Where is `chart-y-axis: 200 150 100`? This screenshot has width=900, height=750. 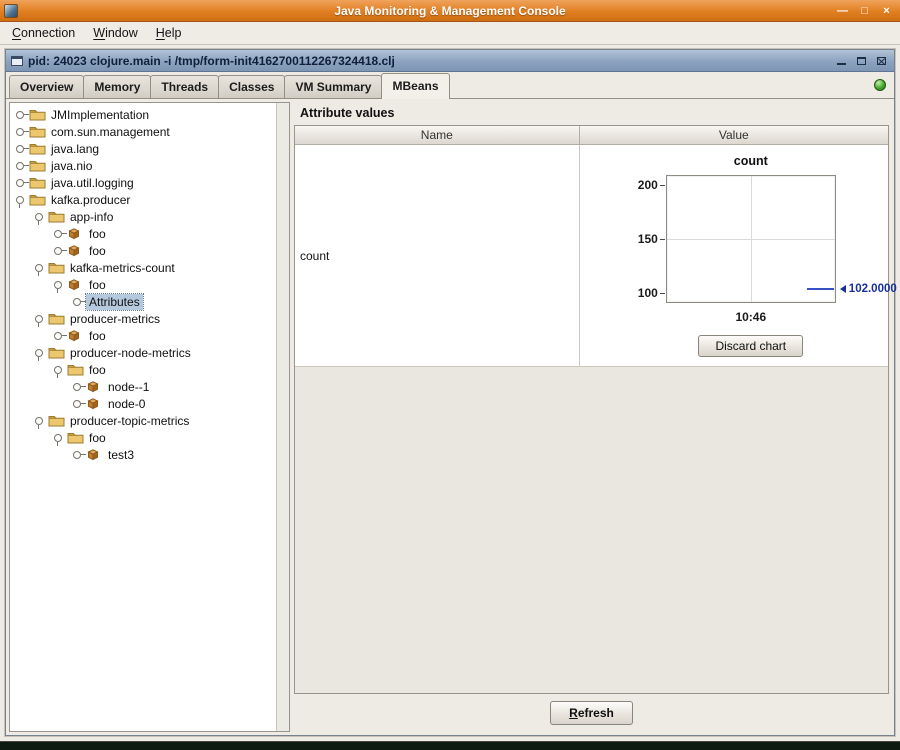
chart-y-axis: 200 150 100 is located at coordinates (649, 239).